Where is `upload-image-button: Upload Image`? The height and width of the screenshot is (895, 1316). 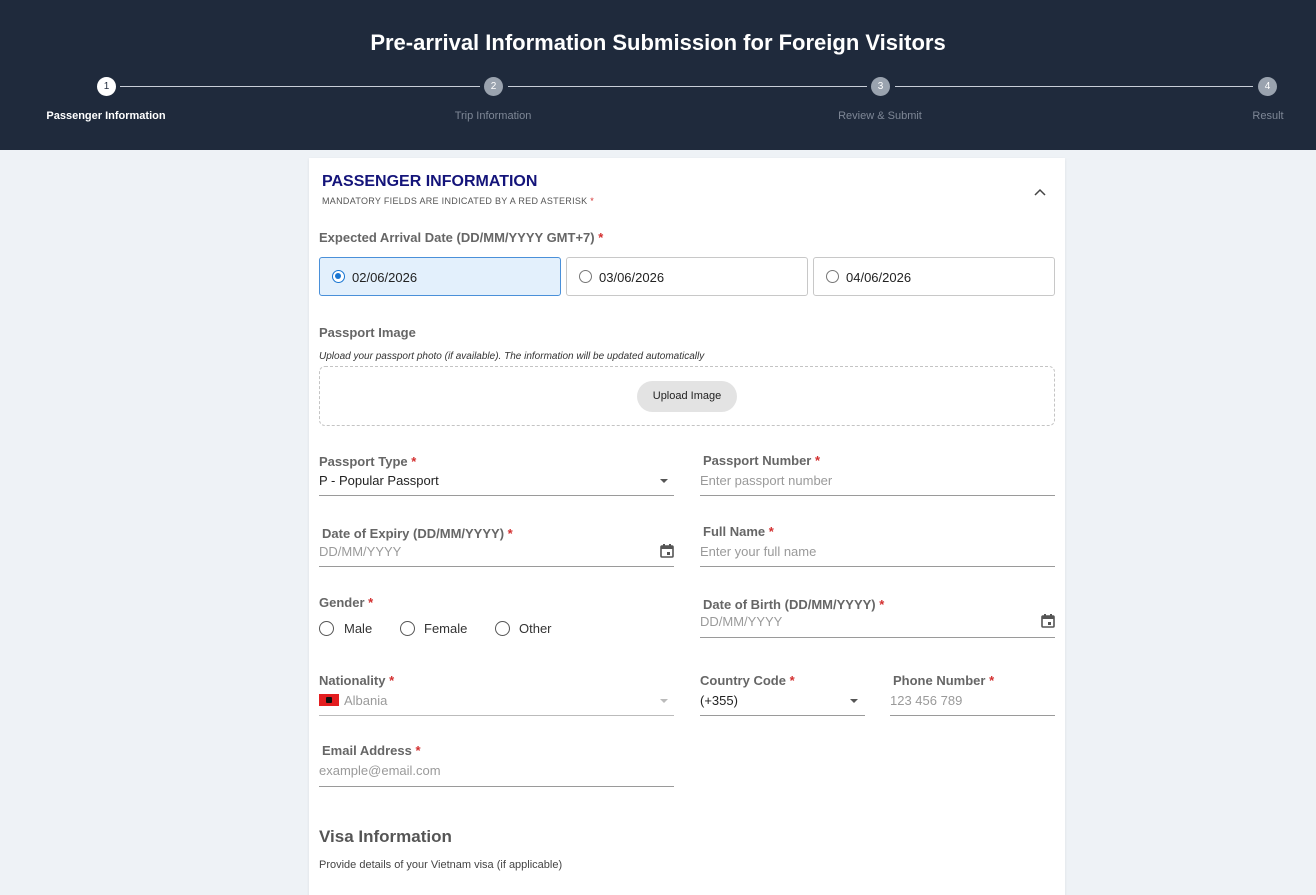 upload-image-button: Upload Image is located at coordinates (687, 396).